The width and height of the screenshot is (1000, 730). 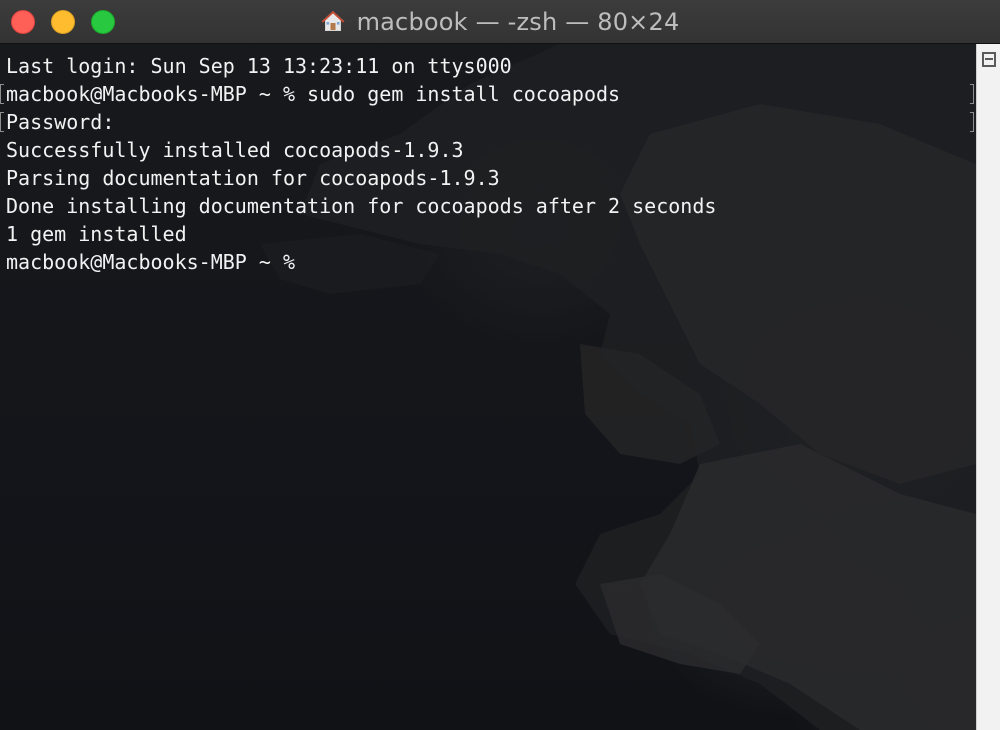 I want to click on terminal-prompt: macbook@Macbooks-MBP ~ %, so click(x=157, y=262).